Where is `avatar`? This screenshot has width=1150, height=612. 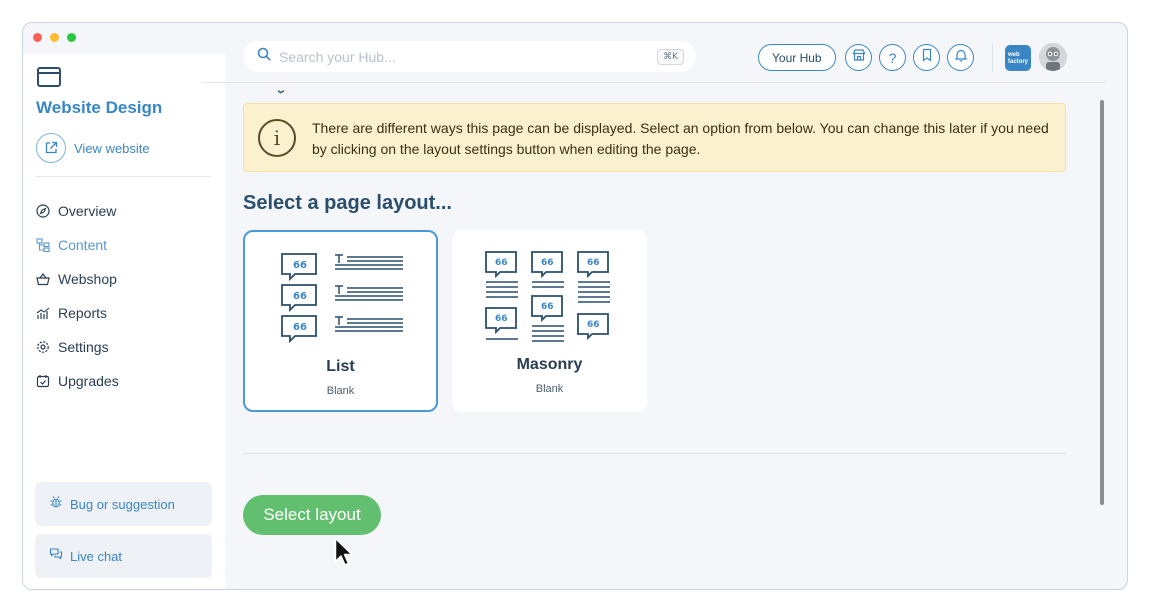 avatar is located at coordinates (1053, 57).